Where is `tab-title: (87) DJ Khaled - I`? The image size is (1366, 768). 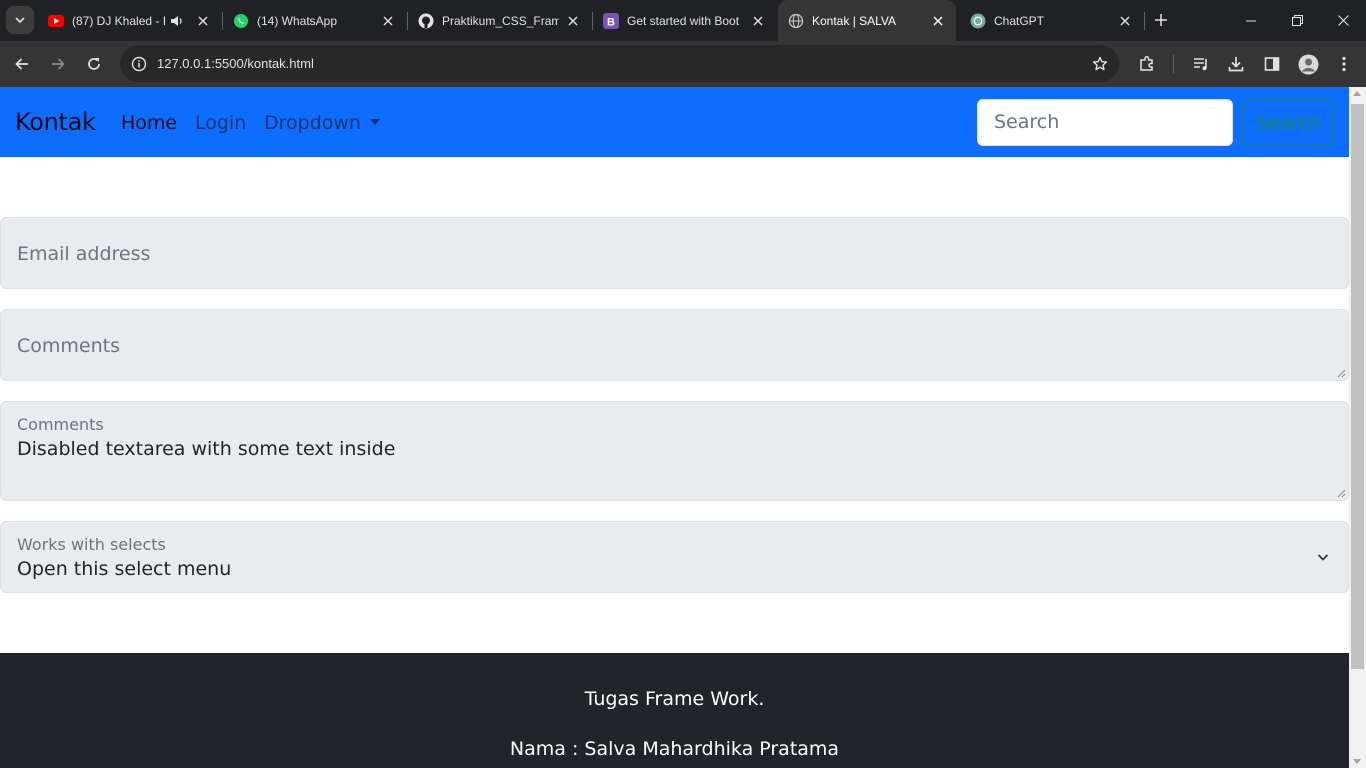
tab-title: (87) DJ Khaled - I is located at coordinates (118, 20).